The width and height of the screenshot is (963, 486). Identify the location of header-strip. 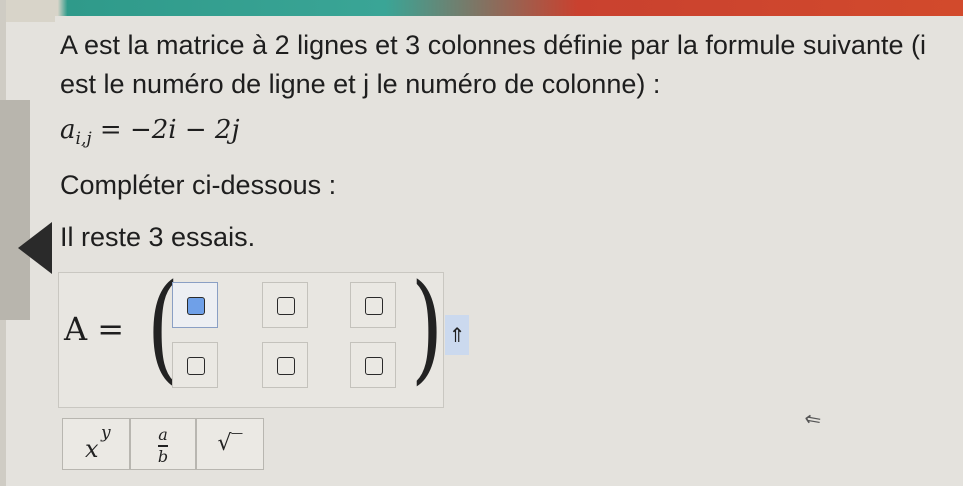
(481, 11).